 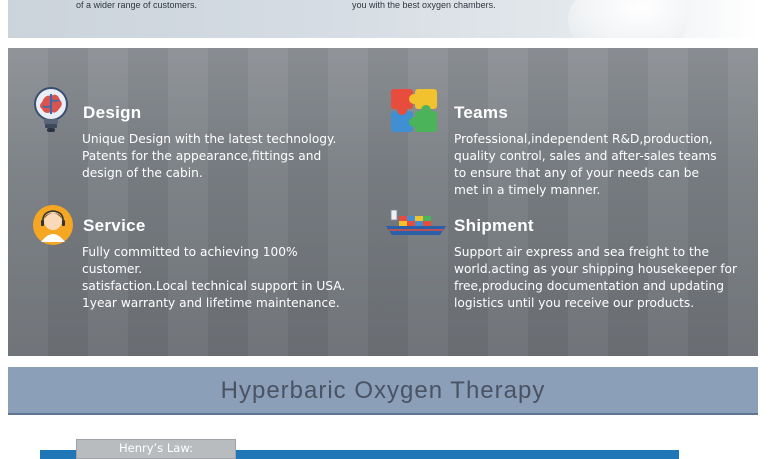 What do you see at coordinates (114, 225) in the screenshot?
I see `feature-service-title: Service` at bounding box center [114, 225].